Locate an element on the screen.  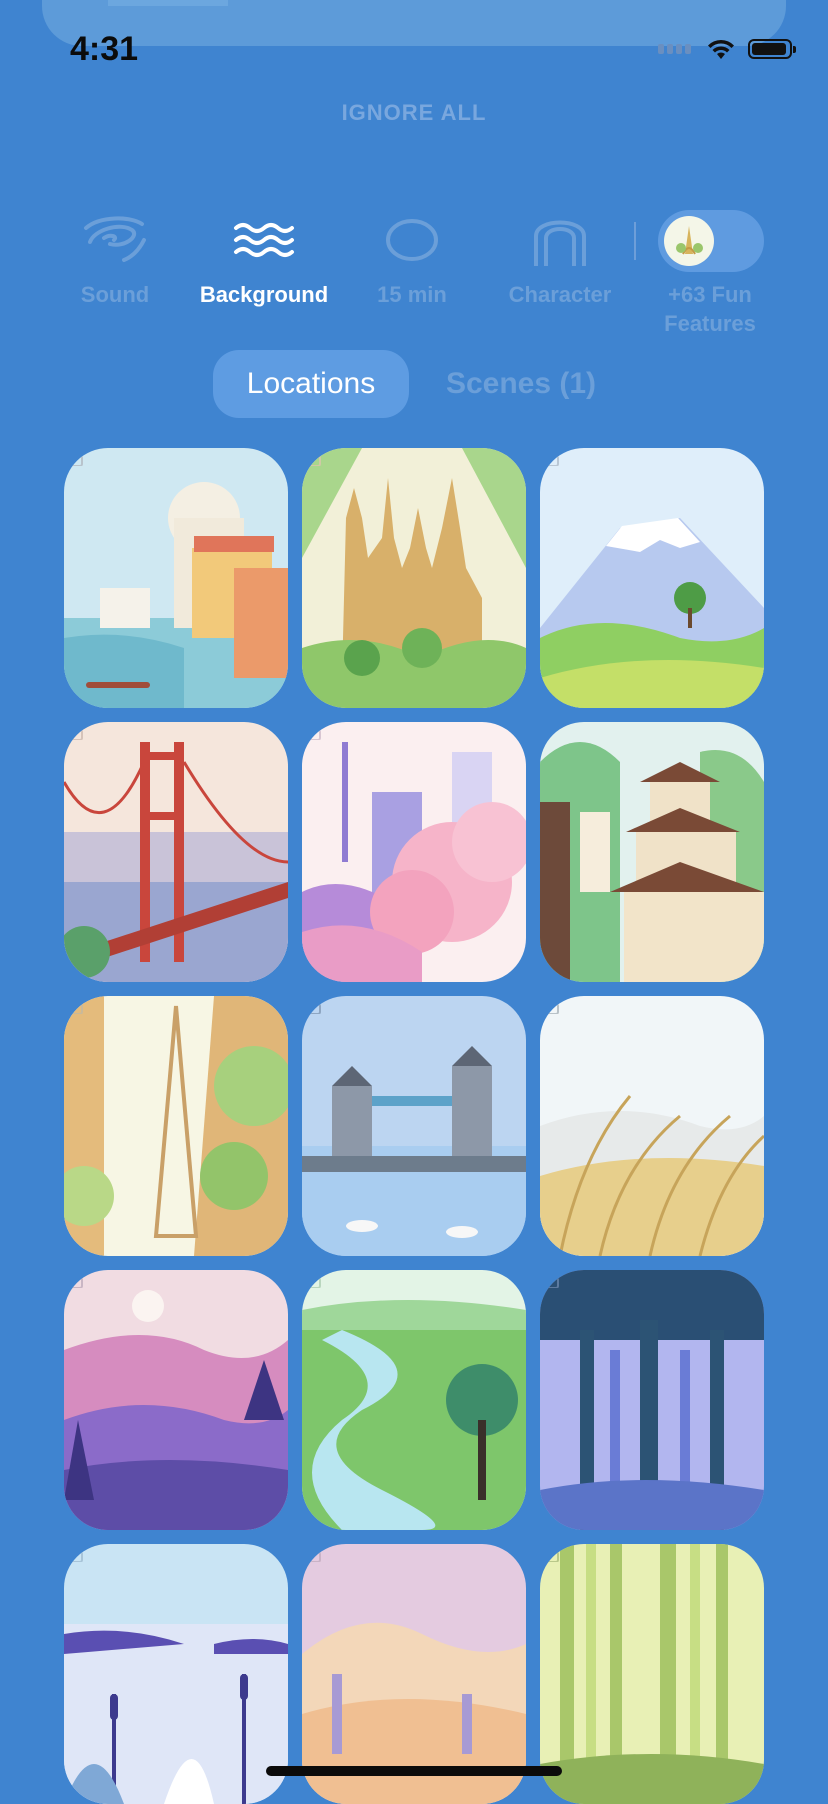
tile-barcelona-sagrada-familia is located at coordinates (414, 578).